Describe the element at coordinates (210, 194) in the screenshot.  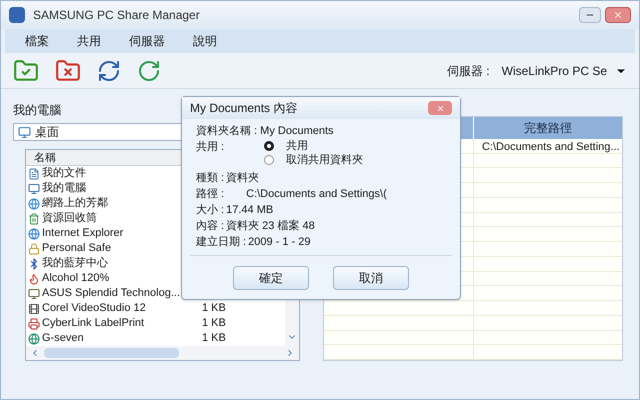
I see `field-label: 路徑 :` at that location.